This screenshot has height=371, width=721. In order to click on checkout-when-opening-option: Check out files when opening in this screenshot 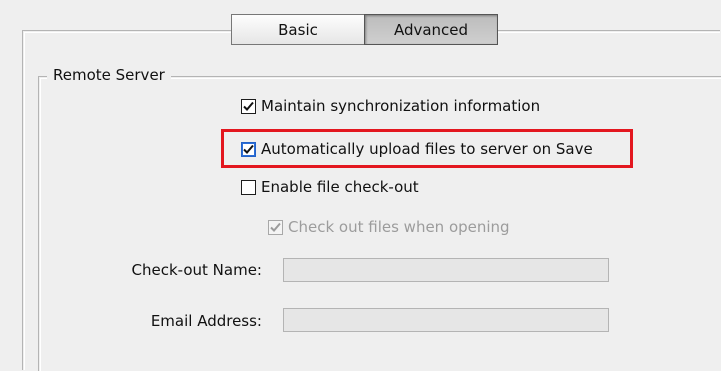, I will do `click(389, 227)`.